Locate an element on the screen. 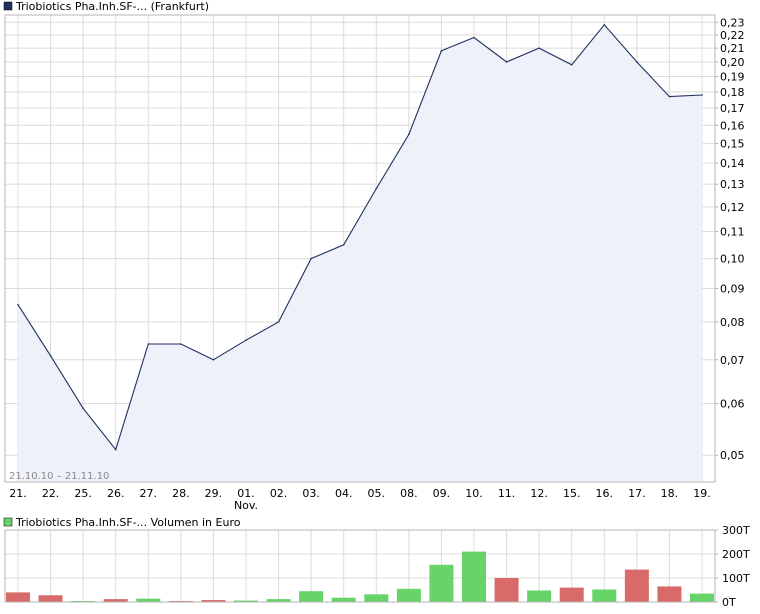 The height and width of the screenshot is (614, 760). volume-legend-swatch is located at coordinates (8, 522).